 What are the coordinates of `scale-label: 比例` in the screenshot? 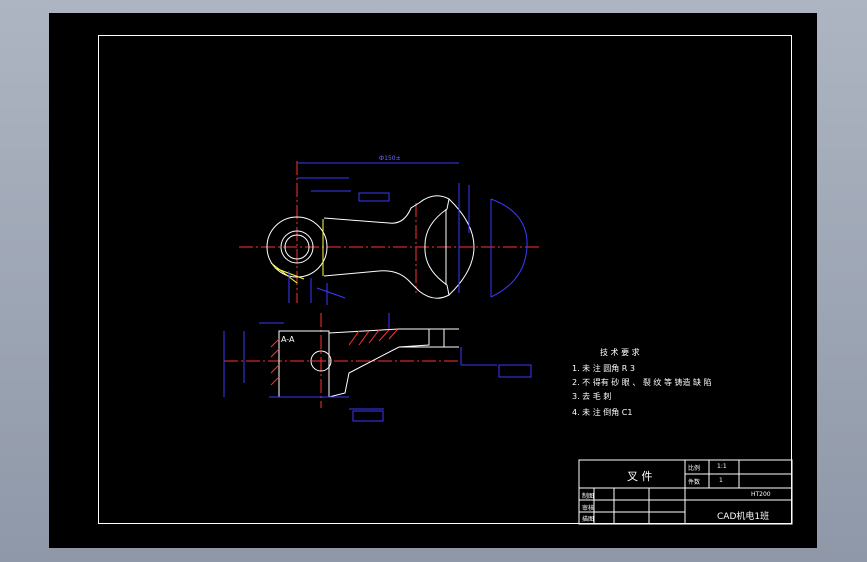 It's located at (694, 468).